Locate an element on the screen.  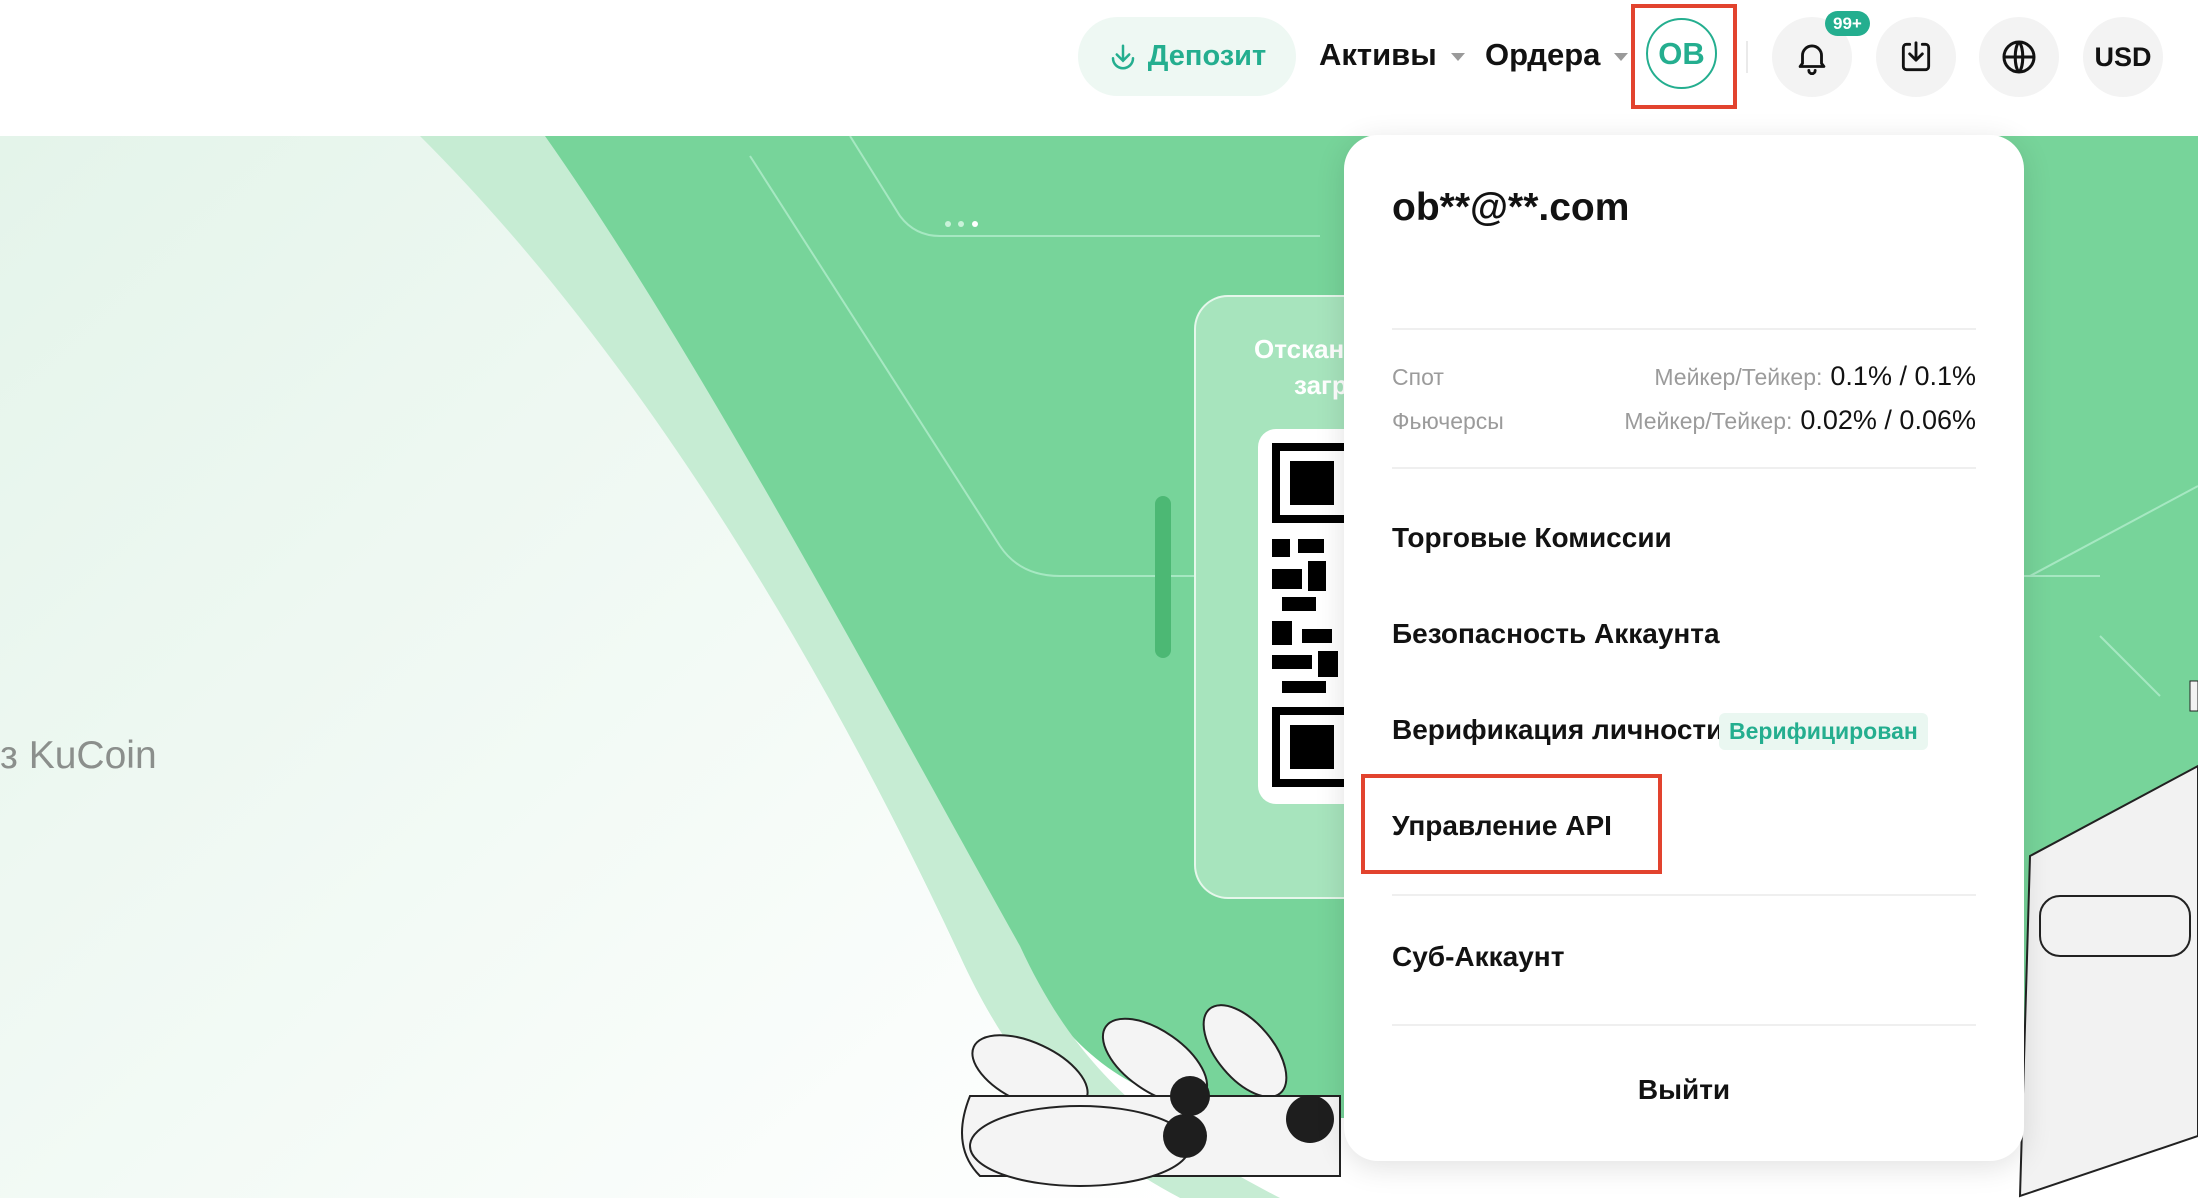
menu-api-management: Управление API is located at coordinates (1502, 826).